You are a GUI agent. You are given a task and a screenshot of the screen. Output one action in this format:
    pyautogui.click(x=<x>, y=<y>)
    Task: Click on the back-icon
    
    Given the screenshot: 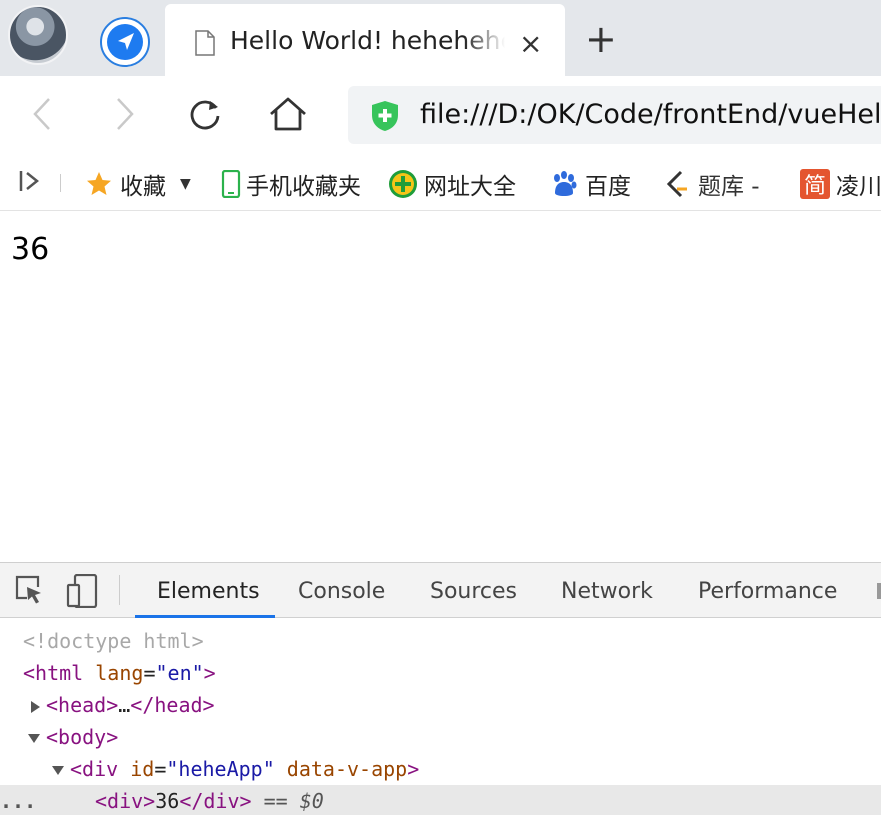 What is the action you would take?
    pyautogui.click(x=41, y=114)
    